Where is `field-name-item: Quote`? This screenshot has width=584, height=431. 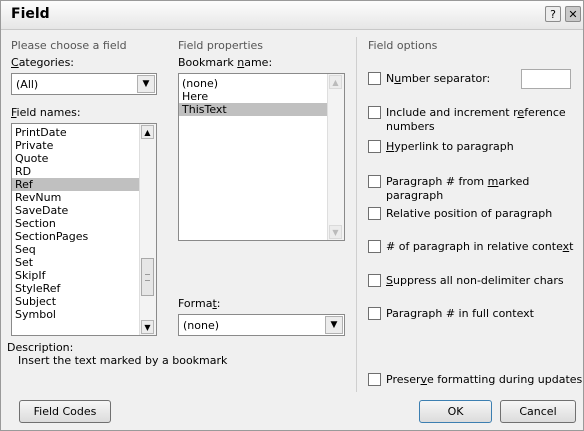 field-name-item: Quote is located at coordinates (75, 158).